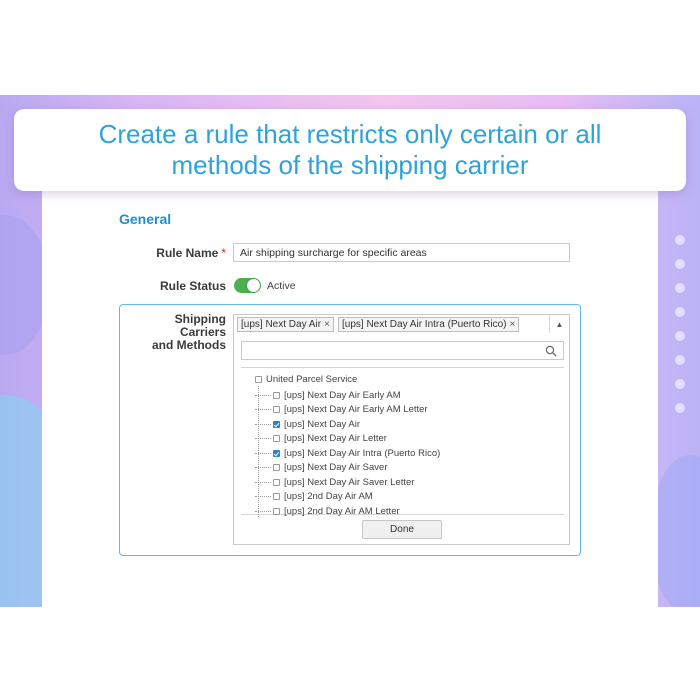 The image size is (700, 700). Describe the element at coordinates (200, 325) in the screenshot. I see `carriers-label-line-1: Shipping Carriers` at that location.